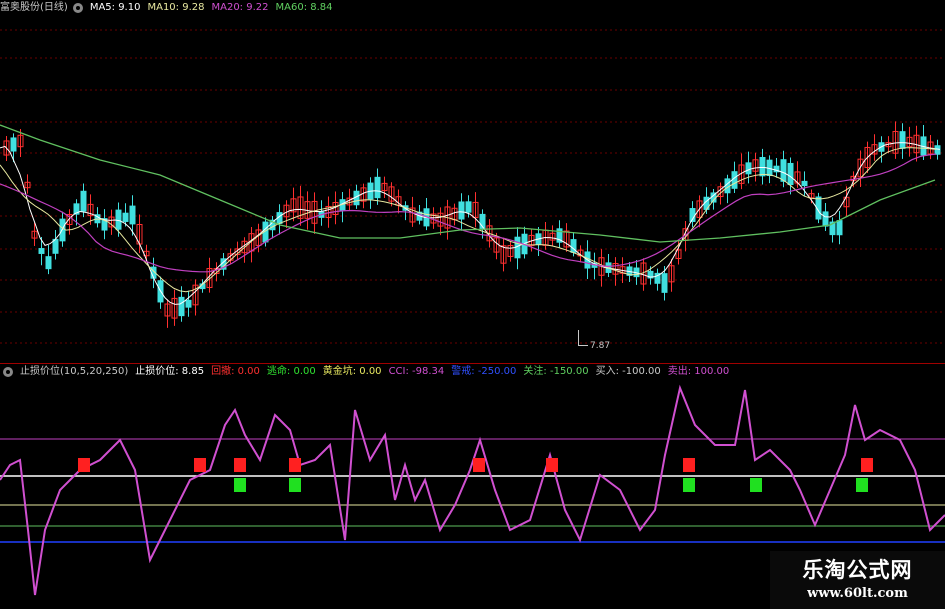 This screenshot has height=609, width=945. Describe the element at coordinates (857, 593) in the screenshot. I see `watermark-url: www.60lt.com` at that location.